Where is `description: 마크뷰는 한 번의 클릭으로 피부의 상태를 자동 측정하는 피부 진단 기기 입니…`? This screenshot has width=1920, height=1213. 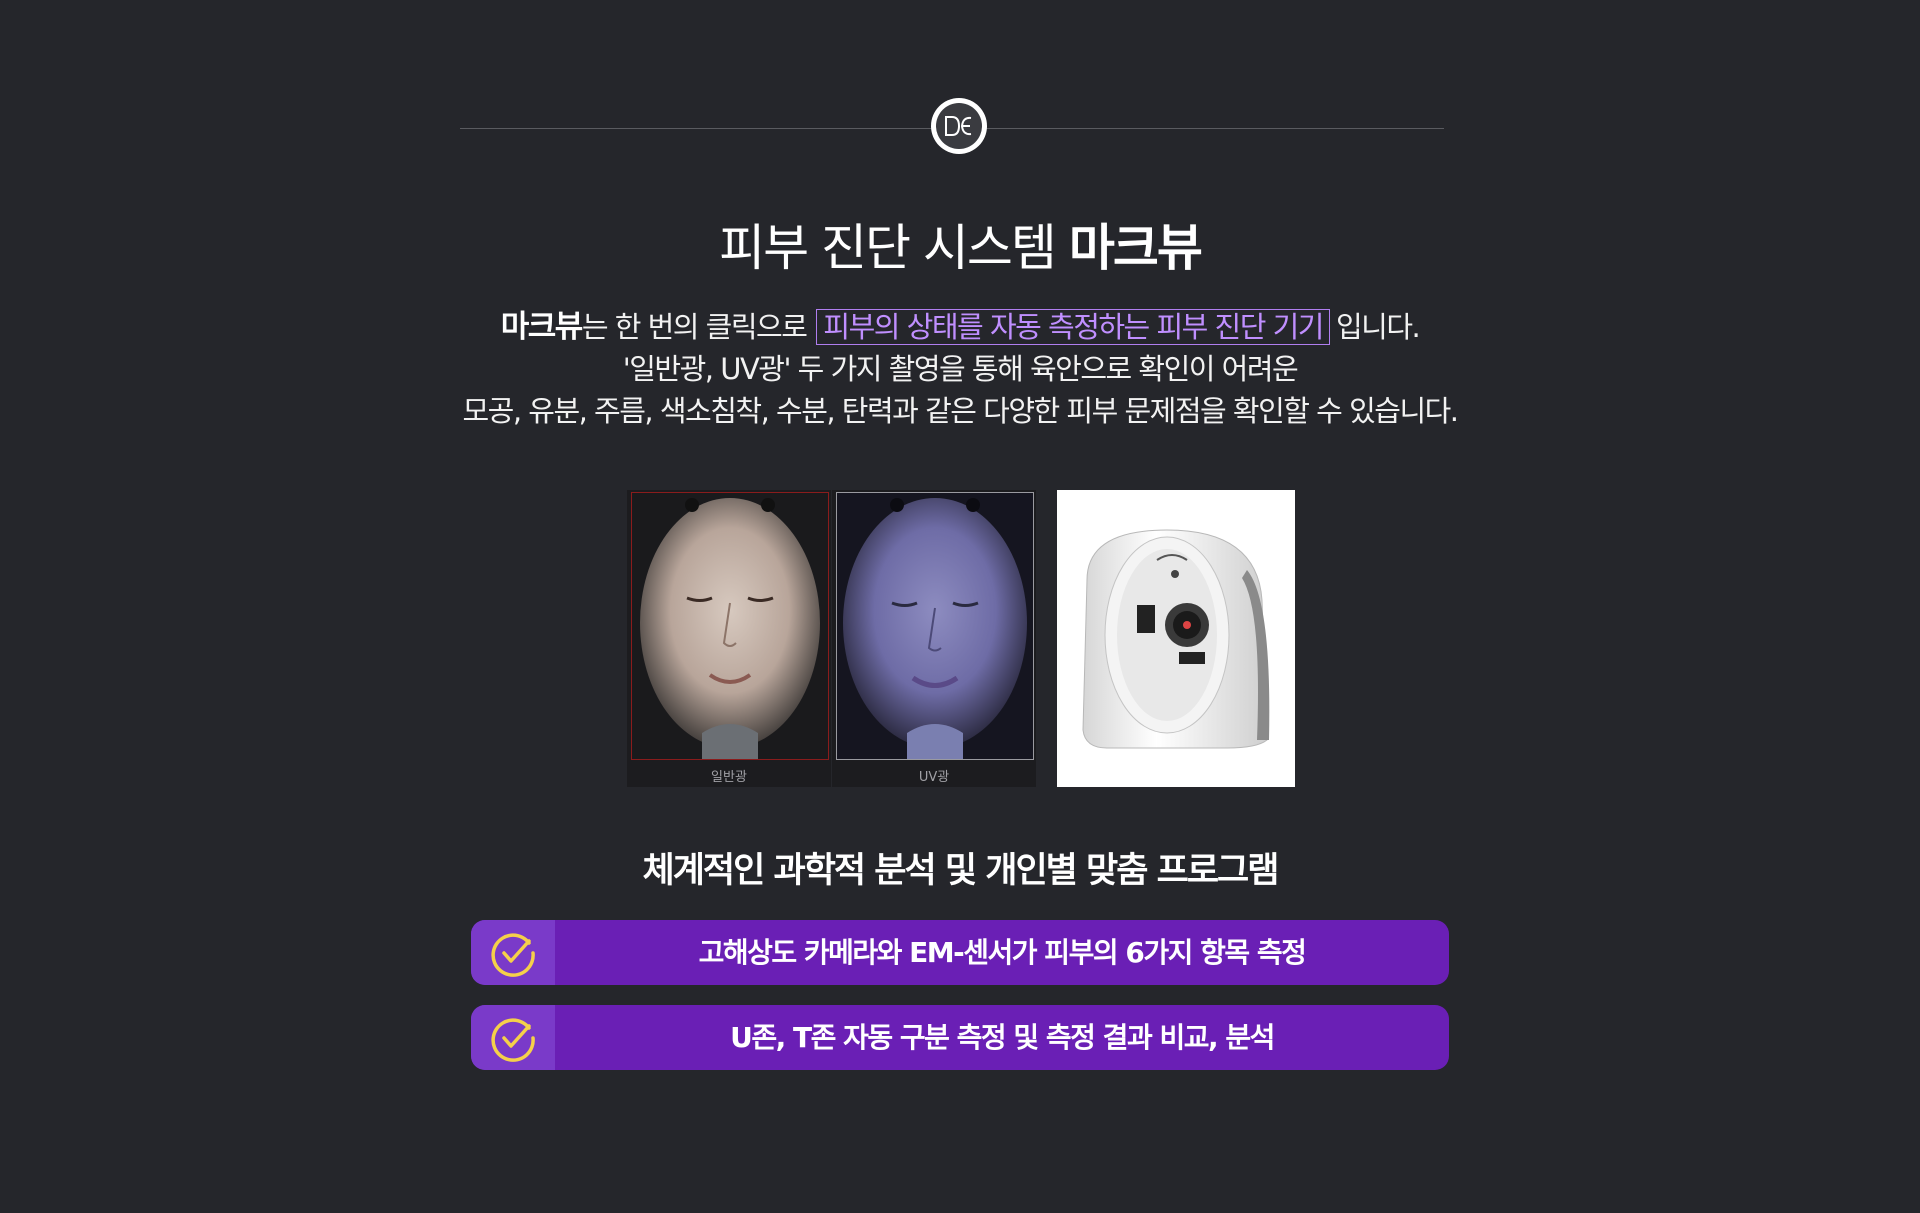
description: 마크뷰는 한 번의 클릭으로 피부의 상태를 자동 측정하는 피부 진단 기기 입니… is located at coordinates (960, 369).